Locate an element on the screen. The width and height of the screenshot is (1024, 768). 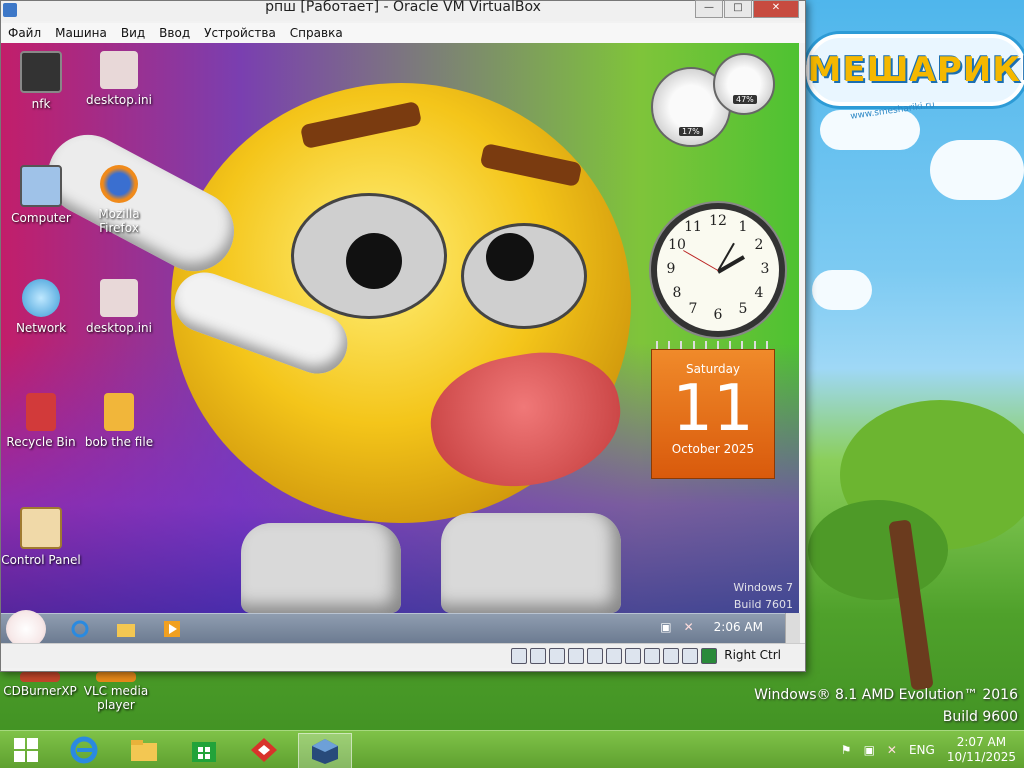
logo-text: СМЕШАРИКИ is located at coordinates (902, 70).